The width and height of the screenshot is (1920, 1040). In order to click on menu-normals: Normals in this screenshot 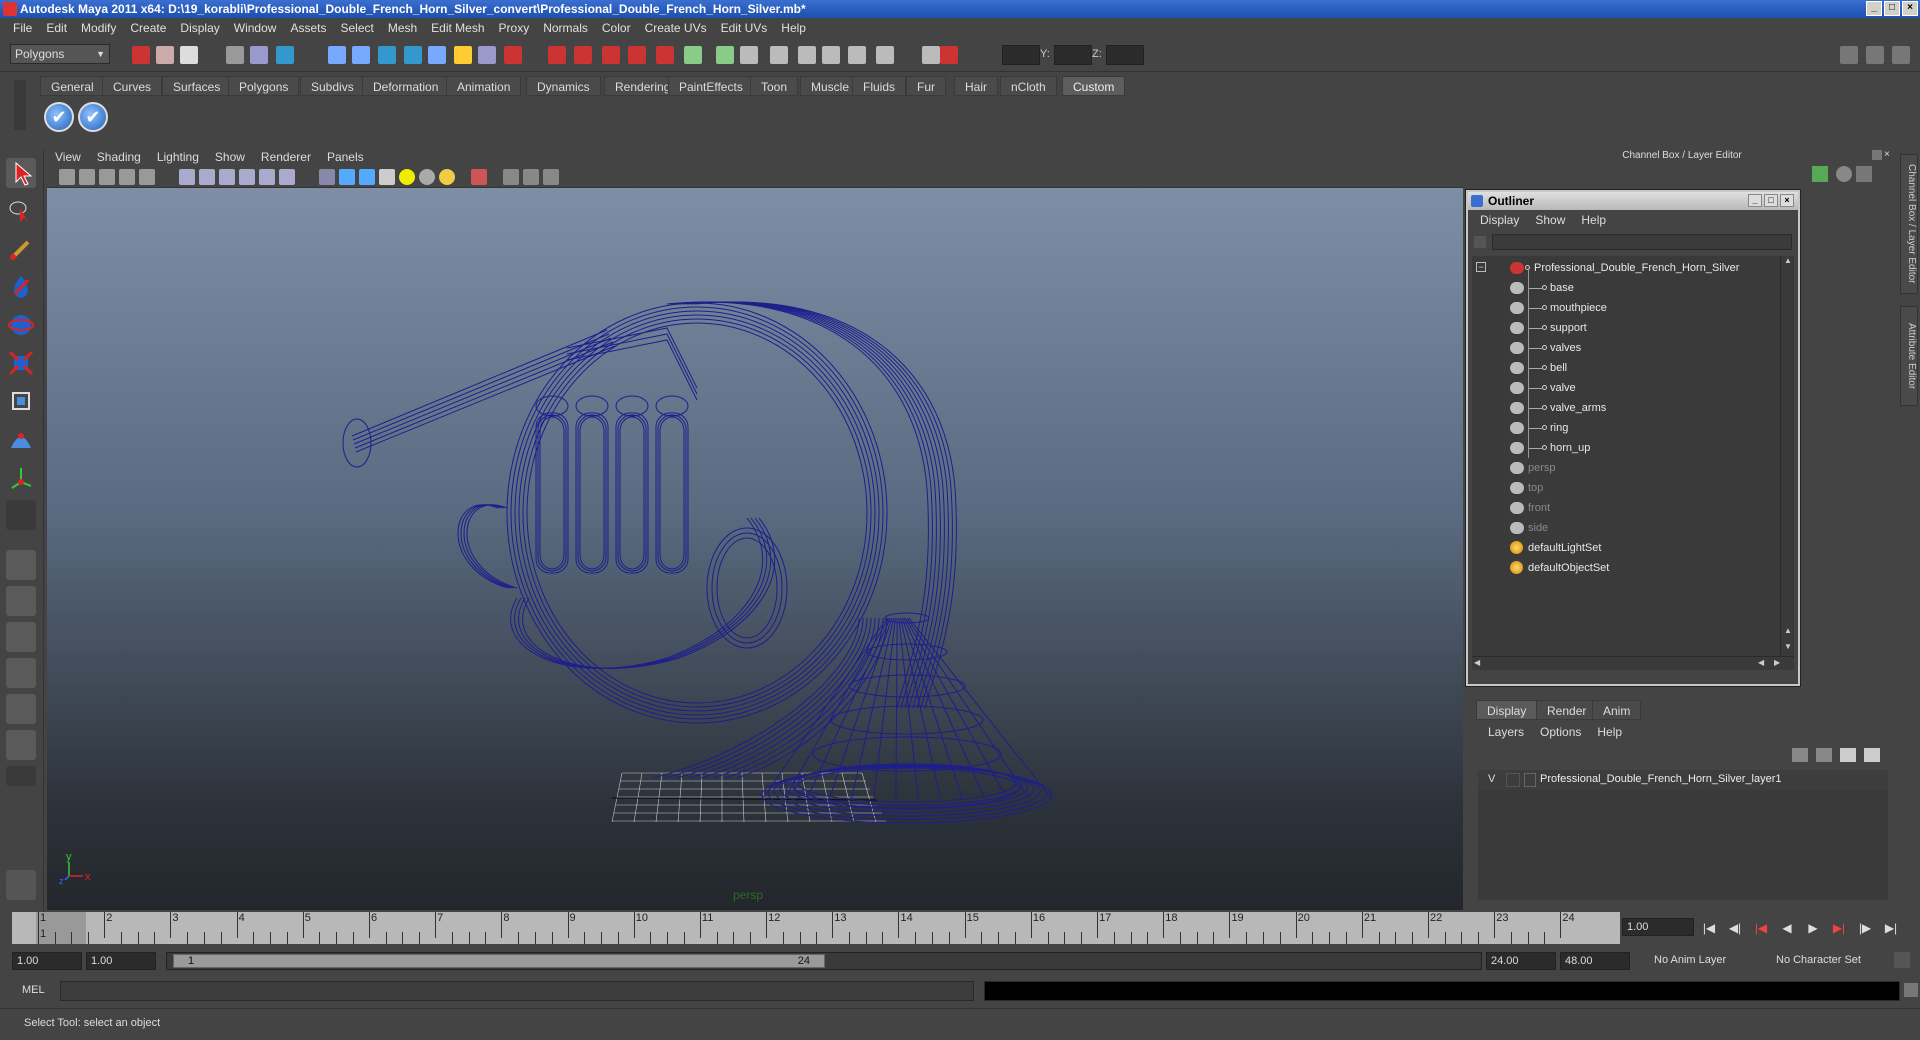, I will do `click(565, 28)`.